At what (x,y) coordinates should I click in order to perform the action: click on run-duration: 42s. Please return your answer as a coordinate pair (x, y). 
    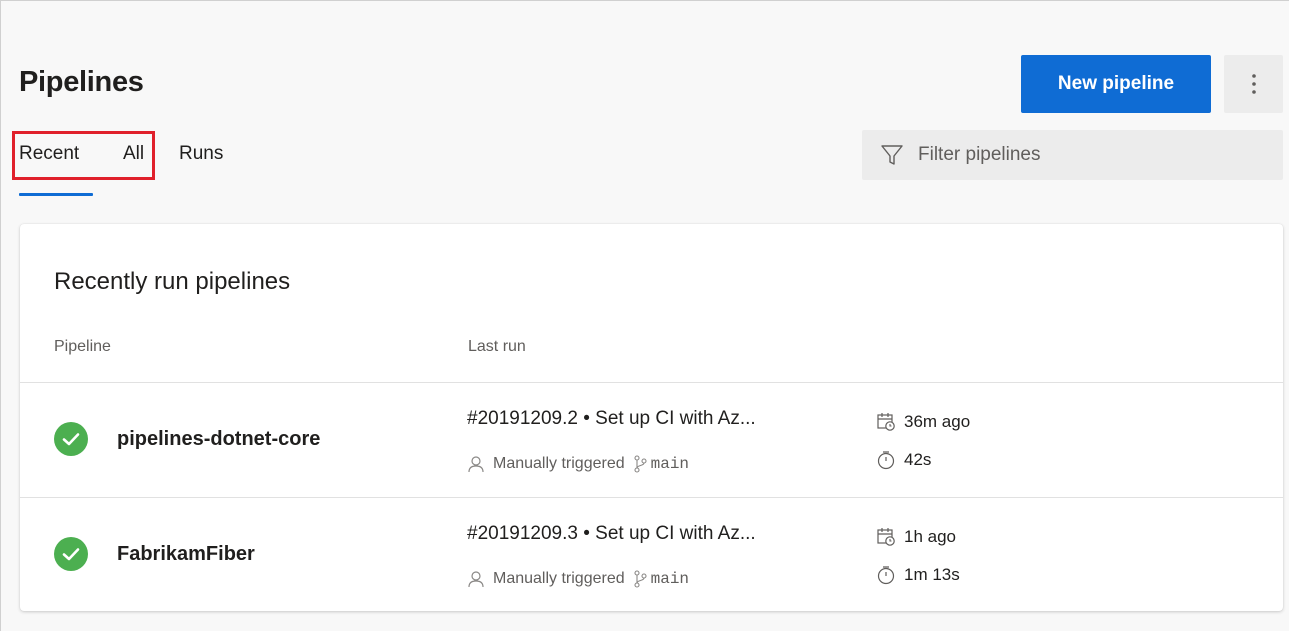
    Looking at the image, I should click on (903, 460).